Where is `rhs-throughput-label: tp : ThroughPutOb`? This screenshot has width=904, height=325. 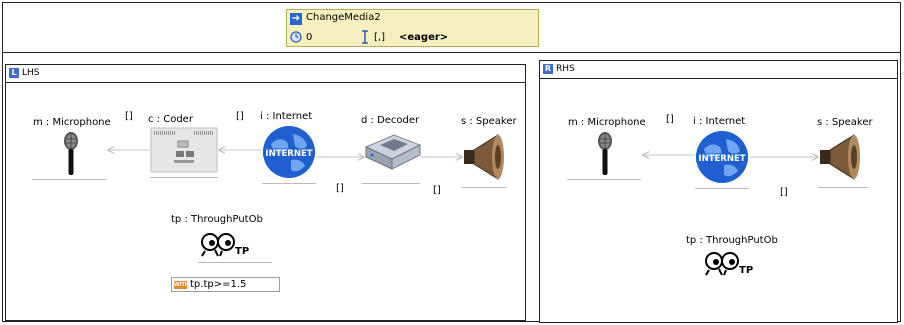
rhs-throughput-label: tp : ThroughPutOb is located at coordinates (732, 240).